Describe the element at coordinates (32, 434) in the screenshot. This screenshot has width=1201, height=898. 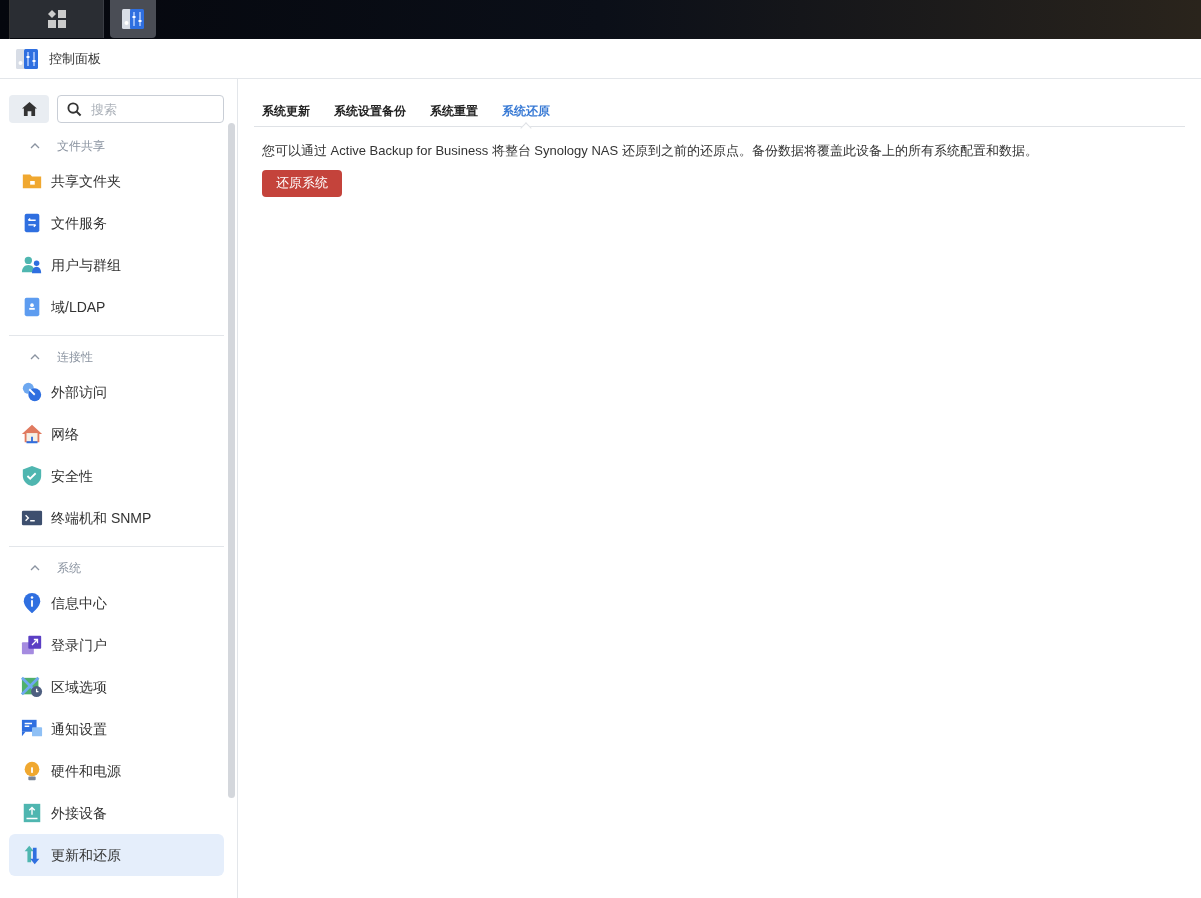
I see `house-icon` at that location.